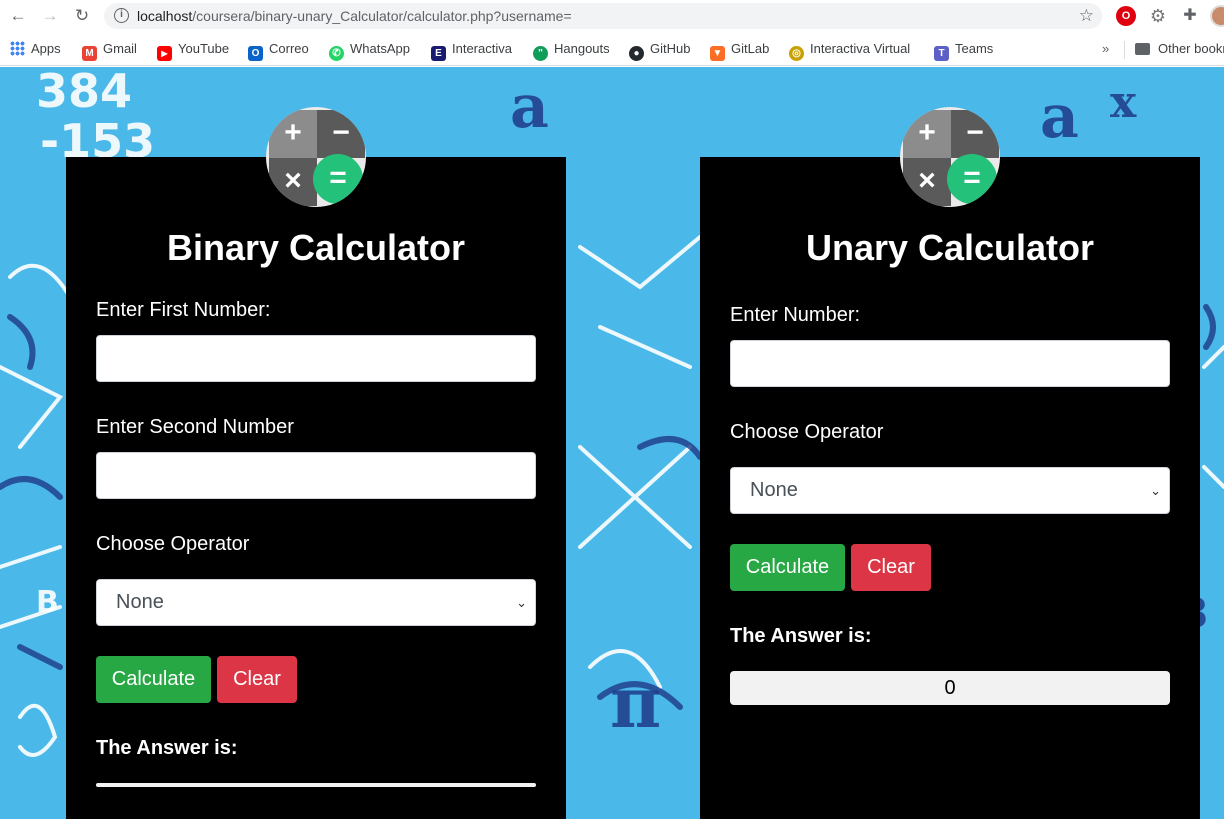  What do you see at coordinates (540, 53) in the screenshot?
I see `hangouts-icon: "` at bounding box center [540, 53].